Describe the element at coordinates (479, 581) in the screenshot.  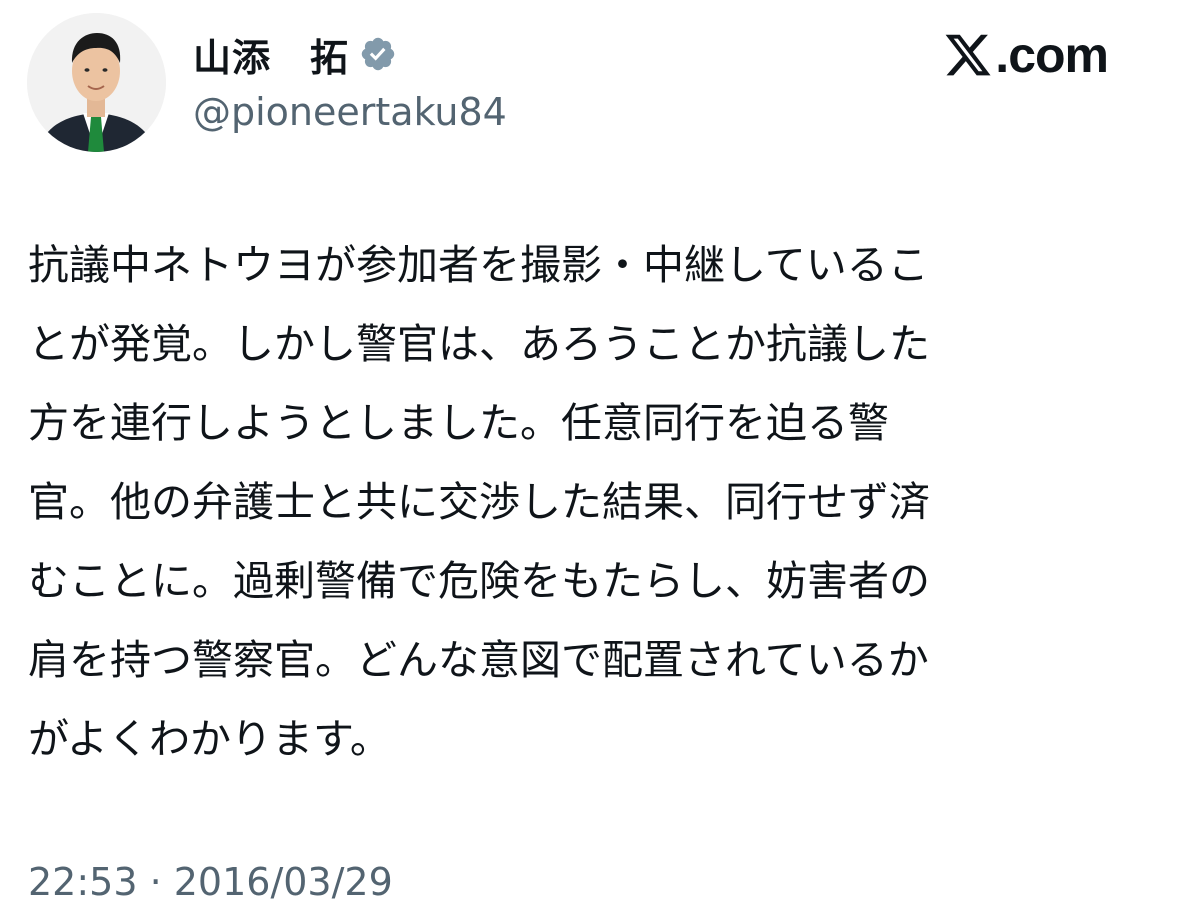
I see `tweet-line: むことに。過剰警備で危険をもたらし、妨害者の` at that location.